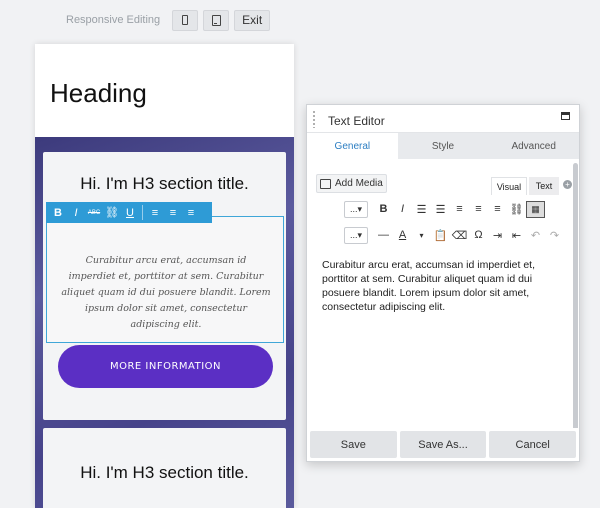 The height and width of the screenshot is (508, 600). Describe the element at coordinates (170, 20) in the screenshot. I see `responsive-editing-bar: Responsive Editing Exit` at that location.